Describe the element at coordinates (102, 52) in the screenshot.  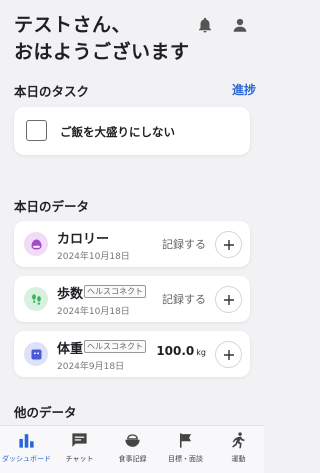
I see `greeting-line2: おはようございます` at that location.